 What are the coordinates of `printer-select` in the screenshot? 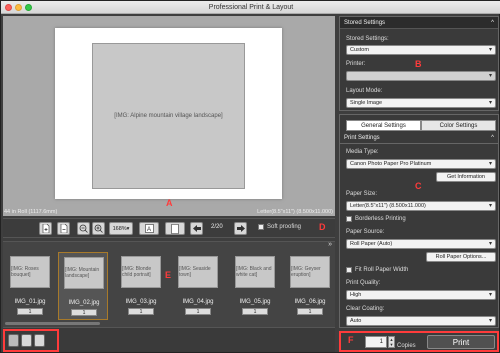 It's located at (421, 76).